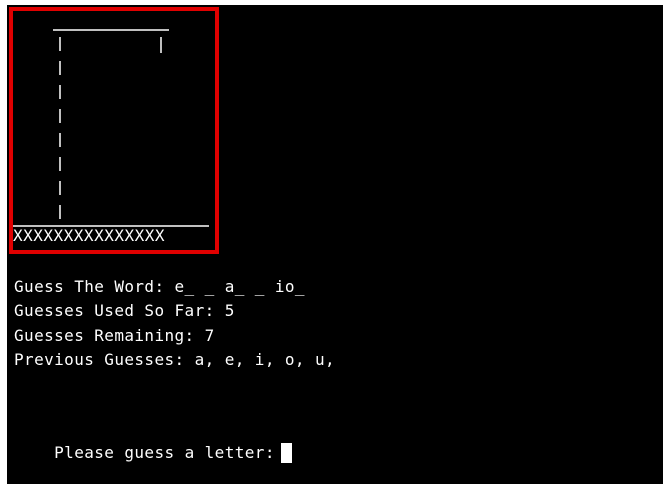 The height and width of the screenshot is (489, 670). I want to click on input-prompt-label: Please guess a letter:, so click(164, 452).